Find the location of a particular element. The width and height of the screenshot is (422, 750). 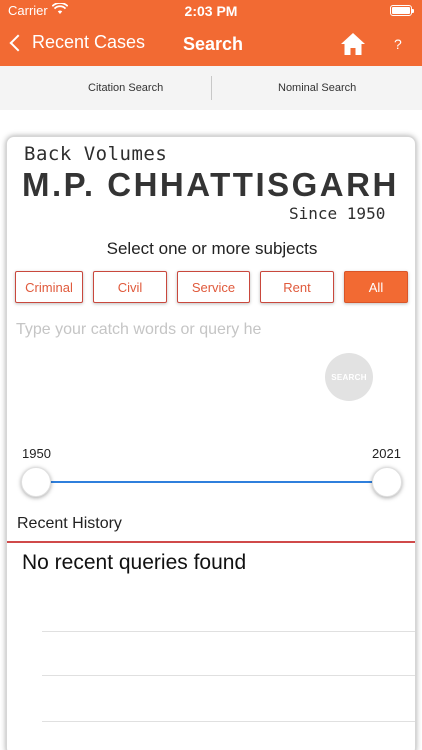

logo-title: M.P. CHHATTISGARH is located at coordinates (210, 184).